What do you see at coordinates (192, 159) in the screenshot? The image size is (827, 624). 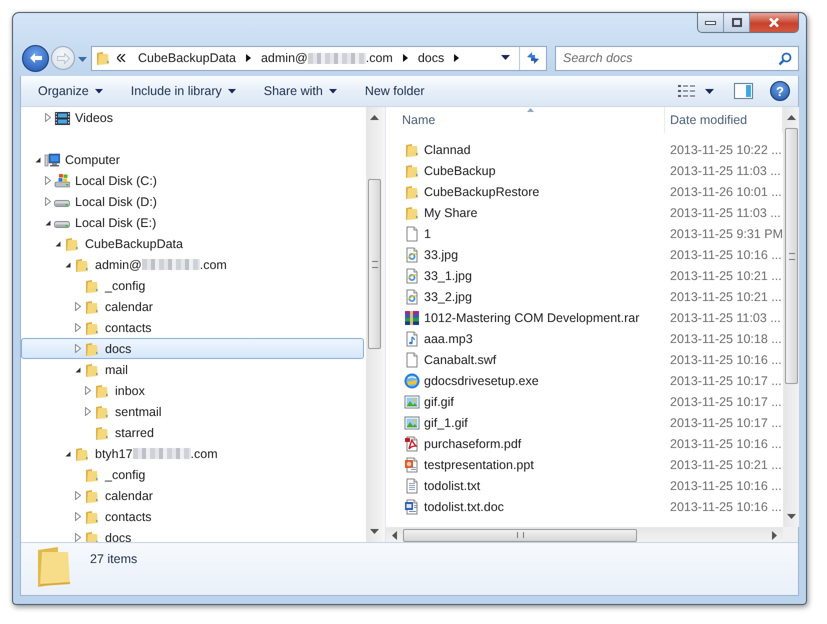 I see `tree-item: Computer` at bounding box center [192, 159].